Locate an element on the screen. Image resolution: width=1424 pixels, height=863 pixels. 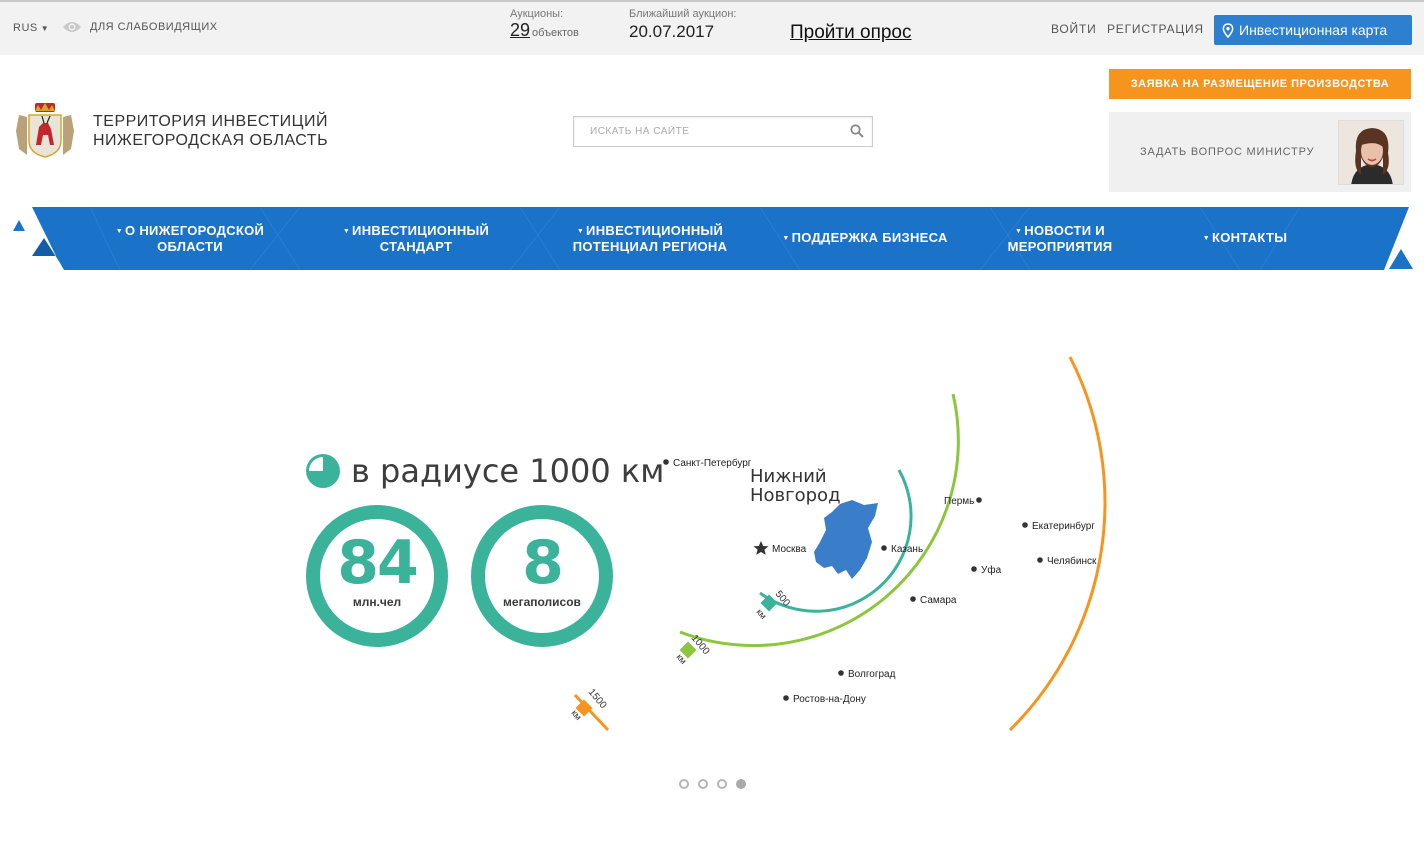
nearest-auction-label: Ближайший аукцион: is located at coordinates (683, 14).